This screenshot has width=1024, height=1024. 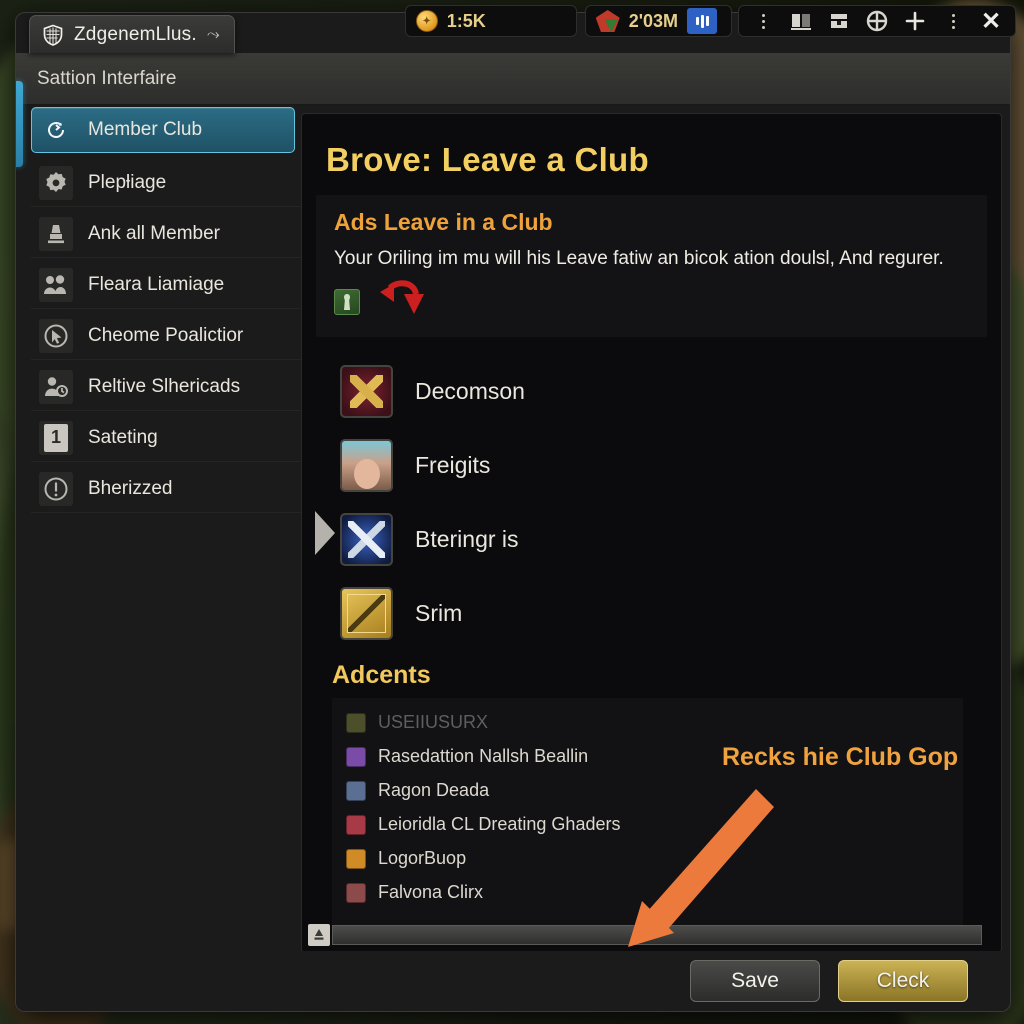 I want to click on member-name: Decomson, so click(x=470, y=391).